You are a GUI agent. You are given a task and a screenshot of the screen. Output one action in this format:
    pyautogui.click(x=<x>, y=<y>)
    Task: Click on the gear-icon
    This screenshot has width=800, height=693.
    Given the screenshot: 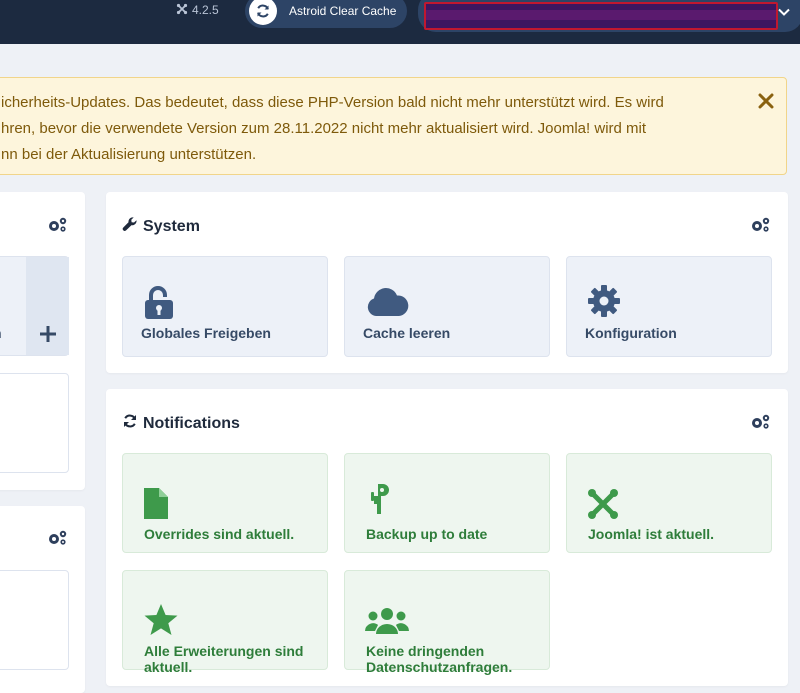 What is the action you would take?
    pyautogui.click(x=604, y=303)
    